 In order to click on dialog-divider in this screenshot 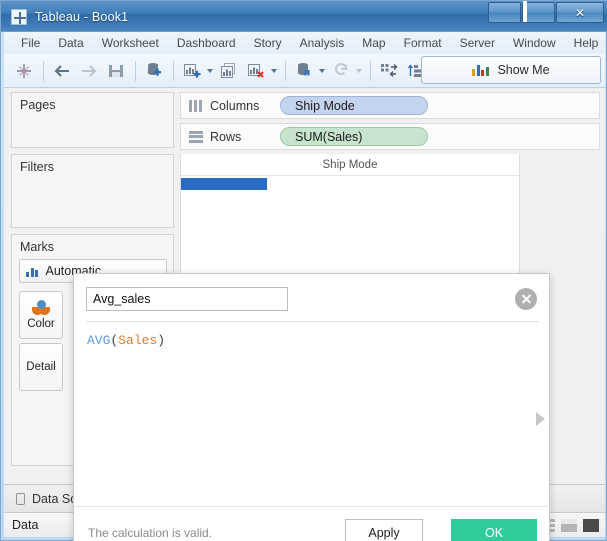, I will do `click(312, 321)`.